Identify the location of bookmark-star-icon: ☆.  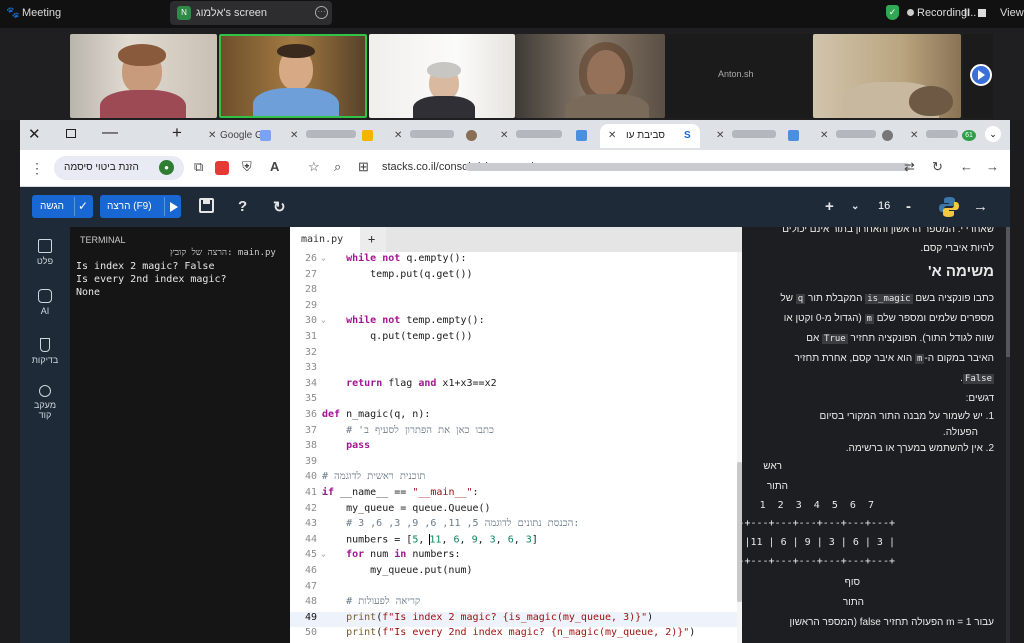
(314, 167).